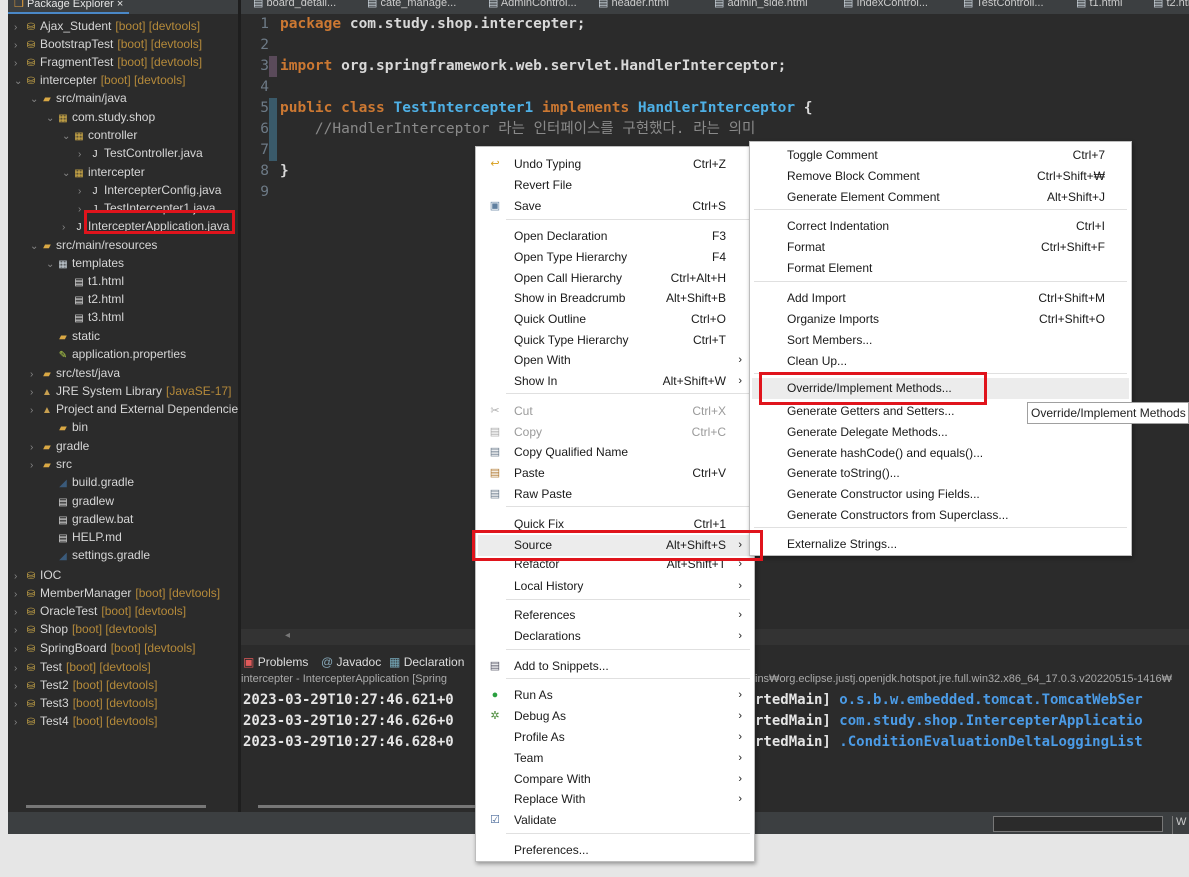 This screenshot has height=877, width=1189. What do you see at coordinates (36, 575) in the screenshot?
I see `tree-item-ioc: › ⛁ IOC` at bounding box center [36, 575].